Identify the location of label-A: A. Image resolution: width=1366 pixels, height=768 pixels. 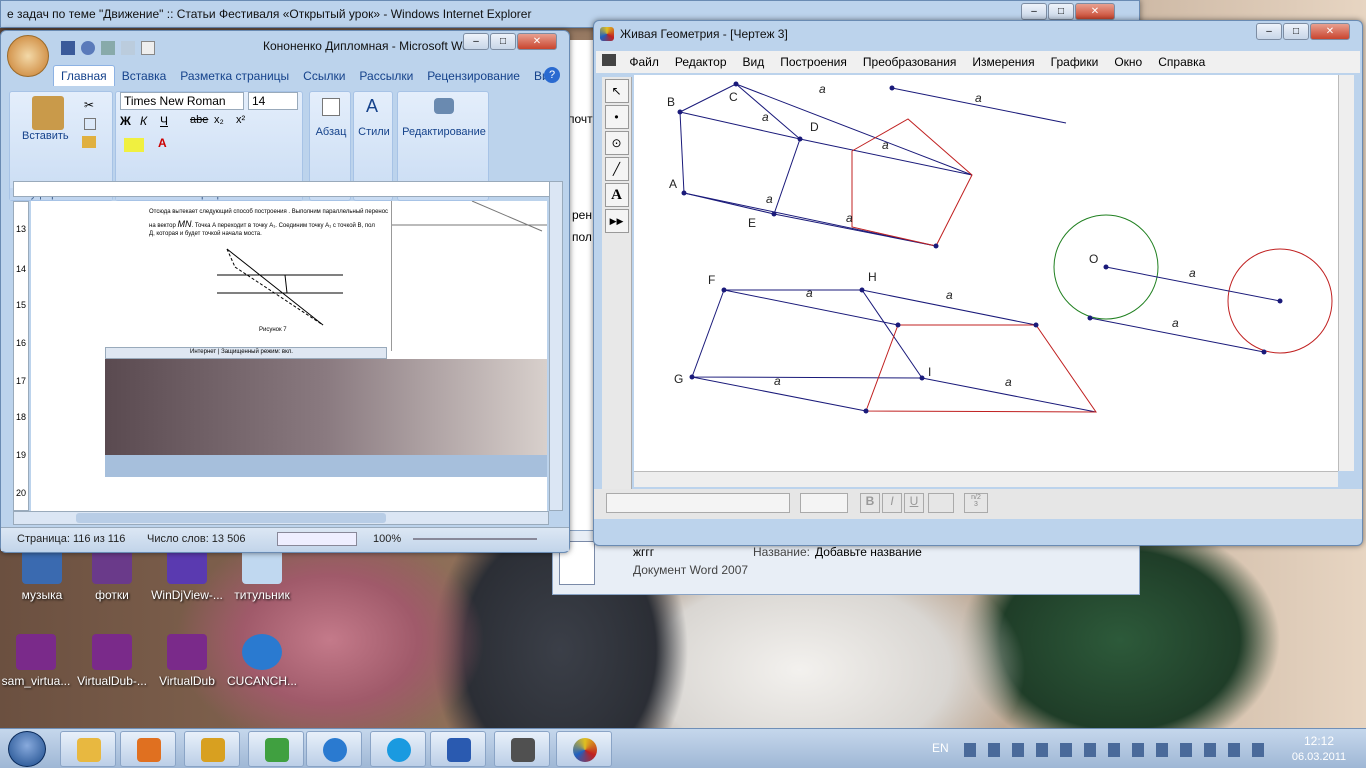
(673, 184).